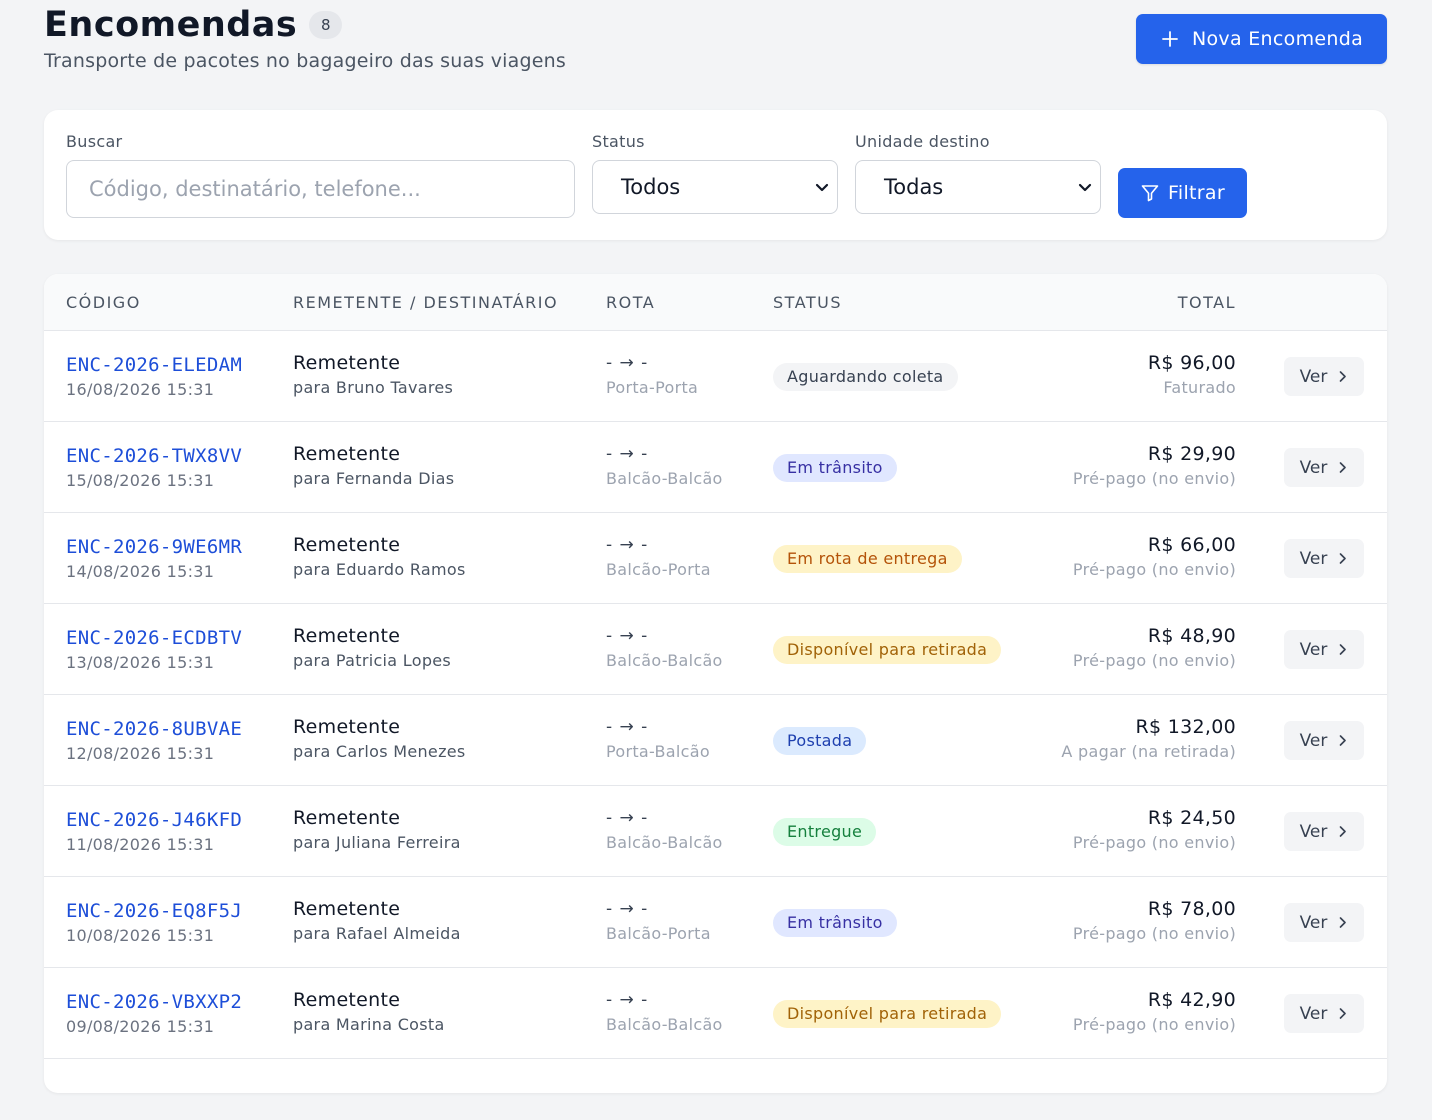 The width and height of the screenshot is (1432, 1120). I want to click on total-cell: R$ 132,00 A pagar (na retirada), so click(1148, 738).